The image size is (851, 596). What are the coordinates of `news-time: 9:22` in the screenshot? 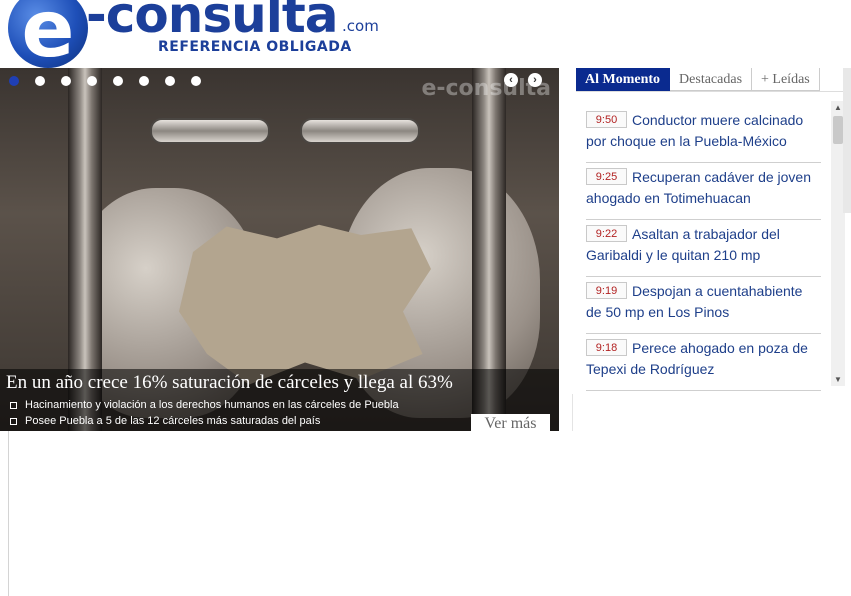 It's located at (606, 233).